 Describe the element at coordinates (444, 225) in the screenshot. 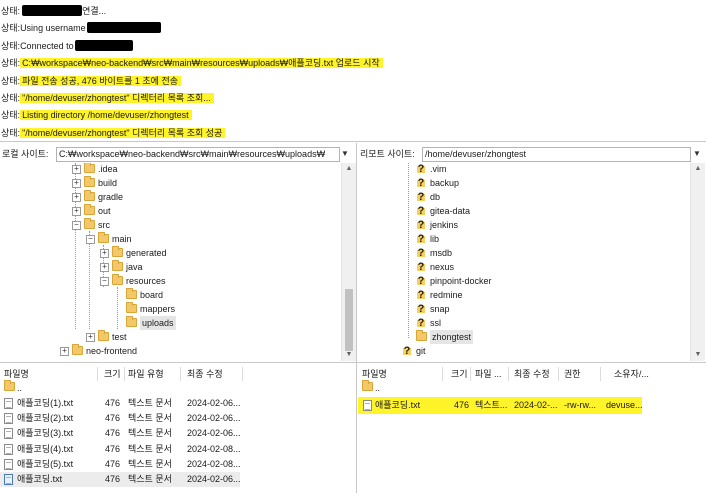

I see `tree-item-label: jenkins` at that location.